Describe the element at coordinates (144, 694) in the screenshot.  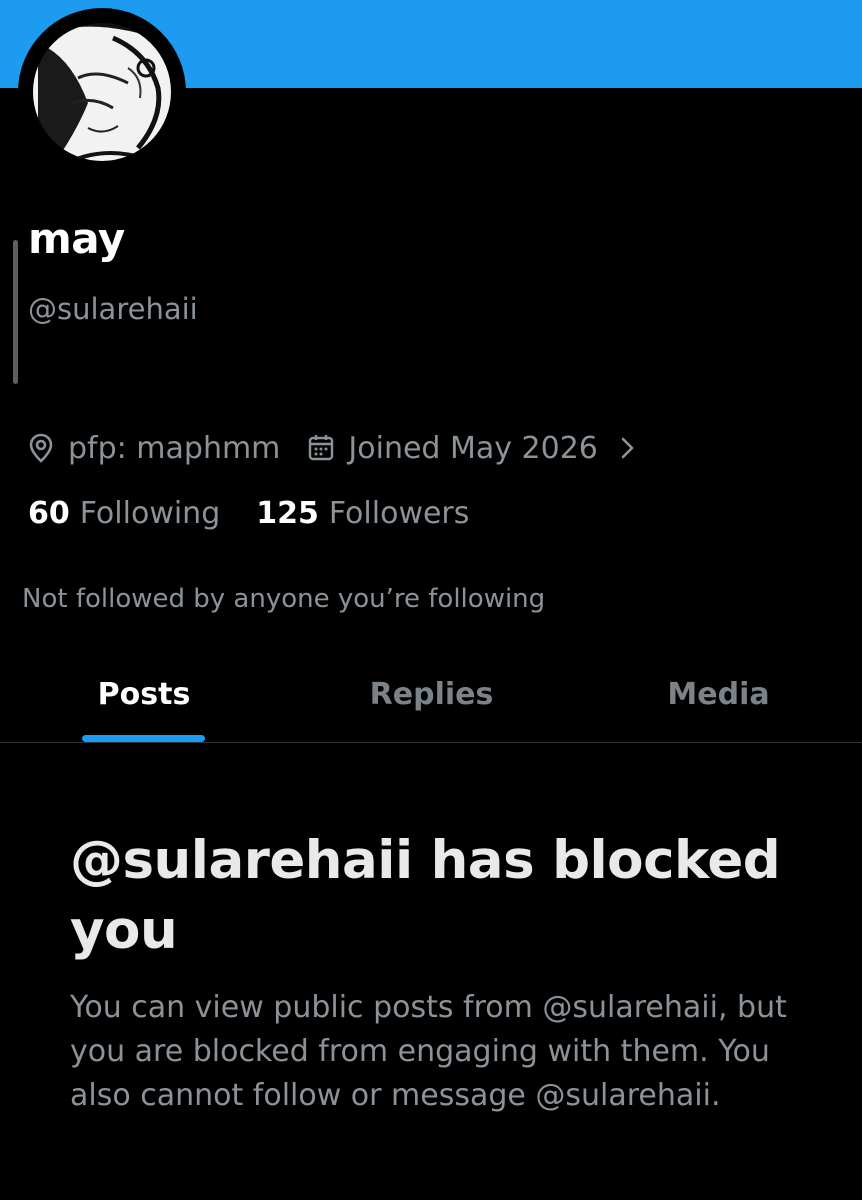
I see `tab-posts: Posts` at that location.